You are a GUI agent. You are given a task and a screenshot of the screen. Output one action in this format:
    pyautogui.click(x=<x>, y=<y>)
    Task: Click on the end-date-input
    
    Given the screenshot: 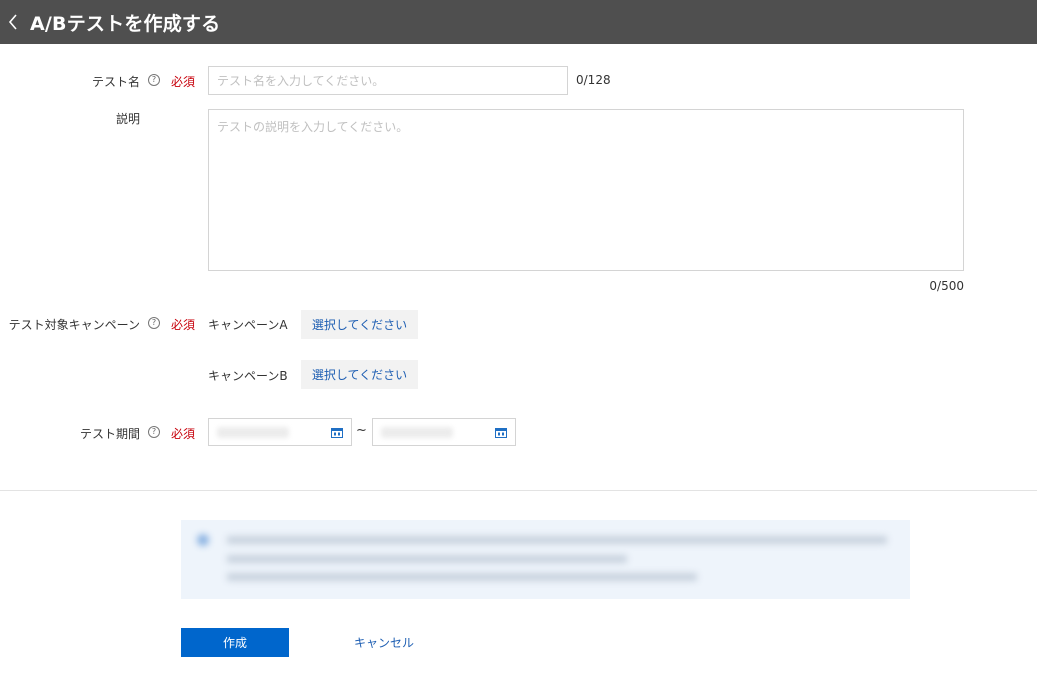 What is the action you would take?
    pyautogui.click(x=444, y=432)
    